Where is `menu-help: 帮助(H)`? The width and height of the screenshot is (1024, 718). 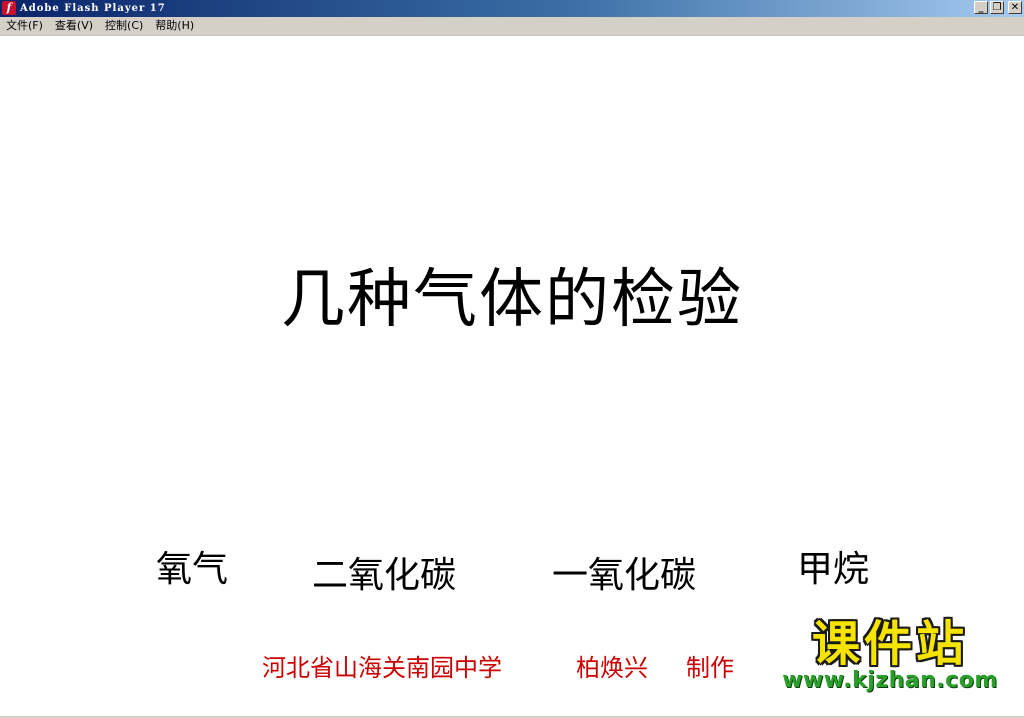
menu-help: 帮助(H) is located at coordinates (174, 26).